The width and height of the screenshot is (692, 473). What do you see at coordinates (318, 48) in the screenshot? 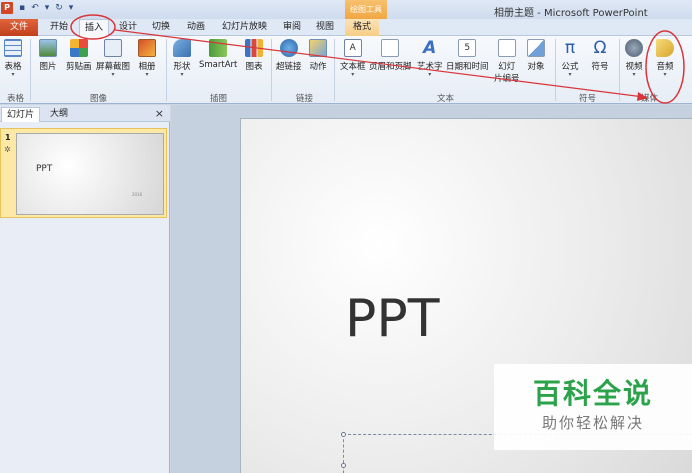
I see `action-star-icon` at bounding box center [318, 48].